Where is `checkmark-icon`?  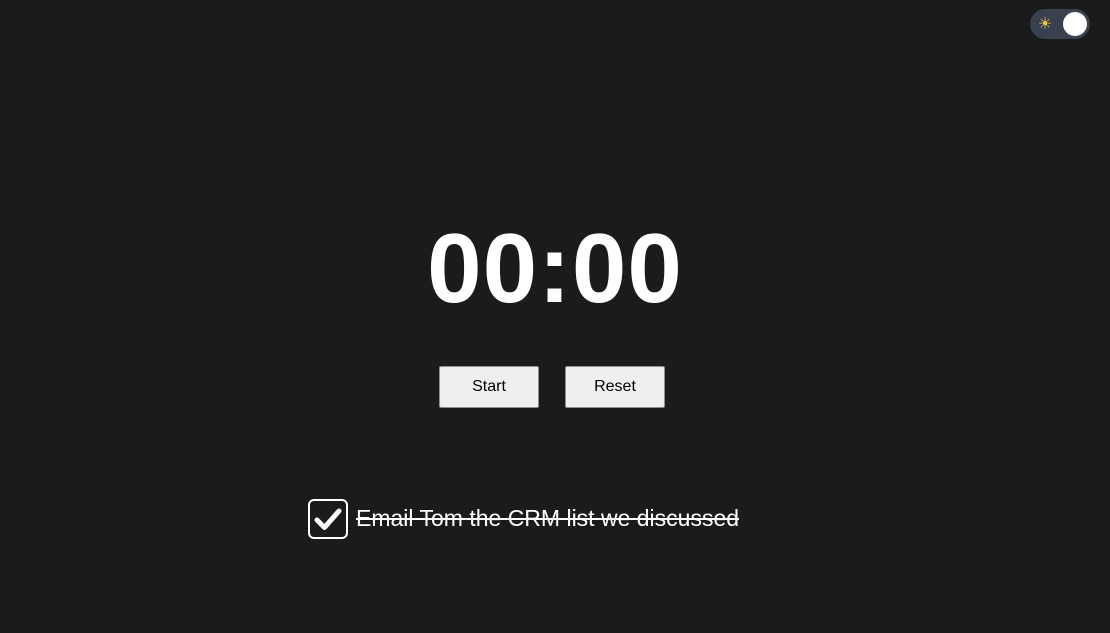
checkmark-icon is located at coordinates (328, 519).